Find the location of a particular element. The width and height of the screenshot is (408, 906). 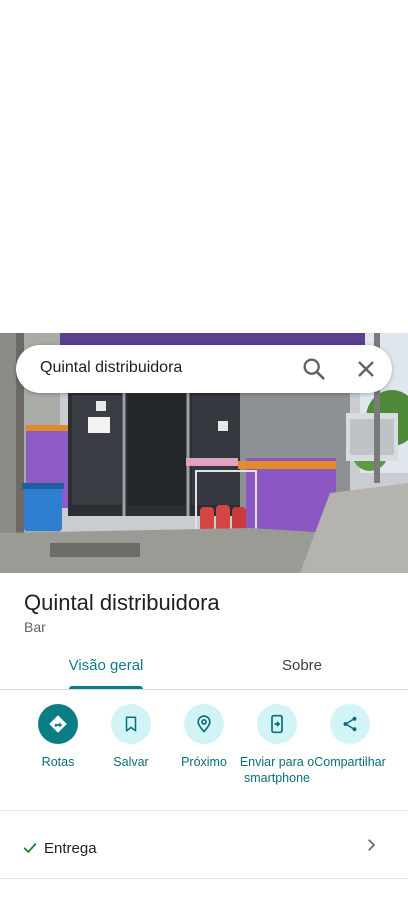

directions-button: Rotas is located at coordinates (58, 737).